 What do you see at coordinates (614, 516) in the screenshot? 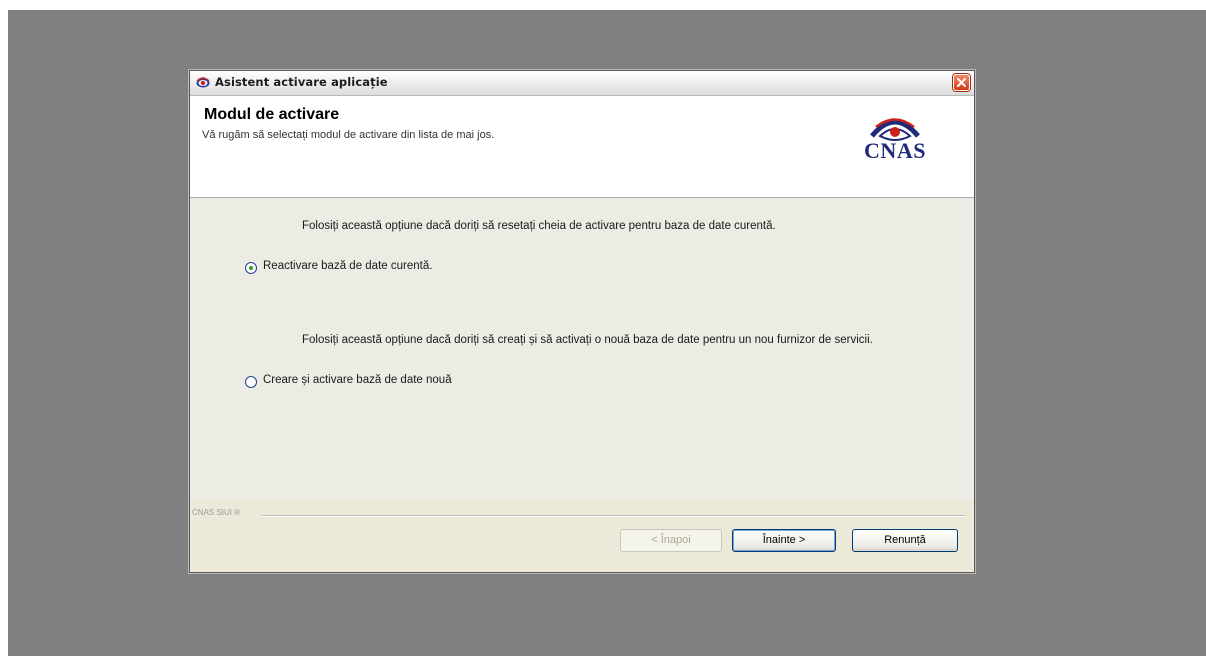
I see `separator-line` at bounding box center [614, 516].